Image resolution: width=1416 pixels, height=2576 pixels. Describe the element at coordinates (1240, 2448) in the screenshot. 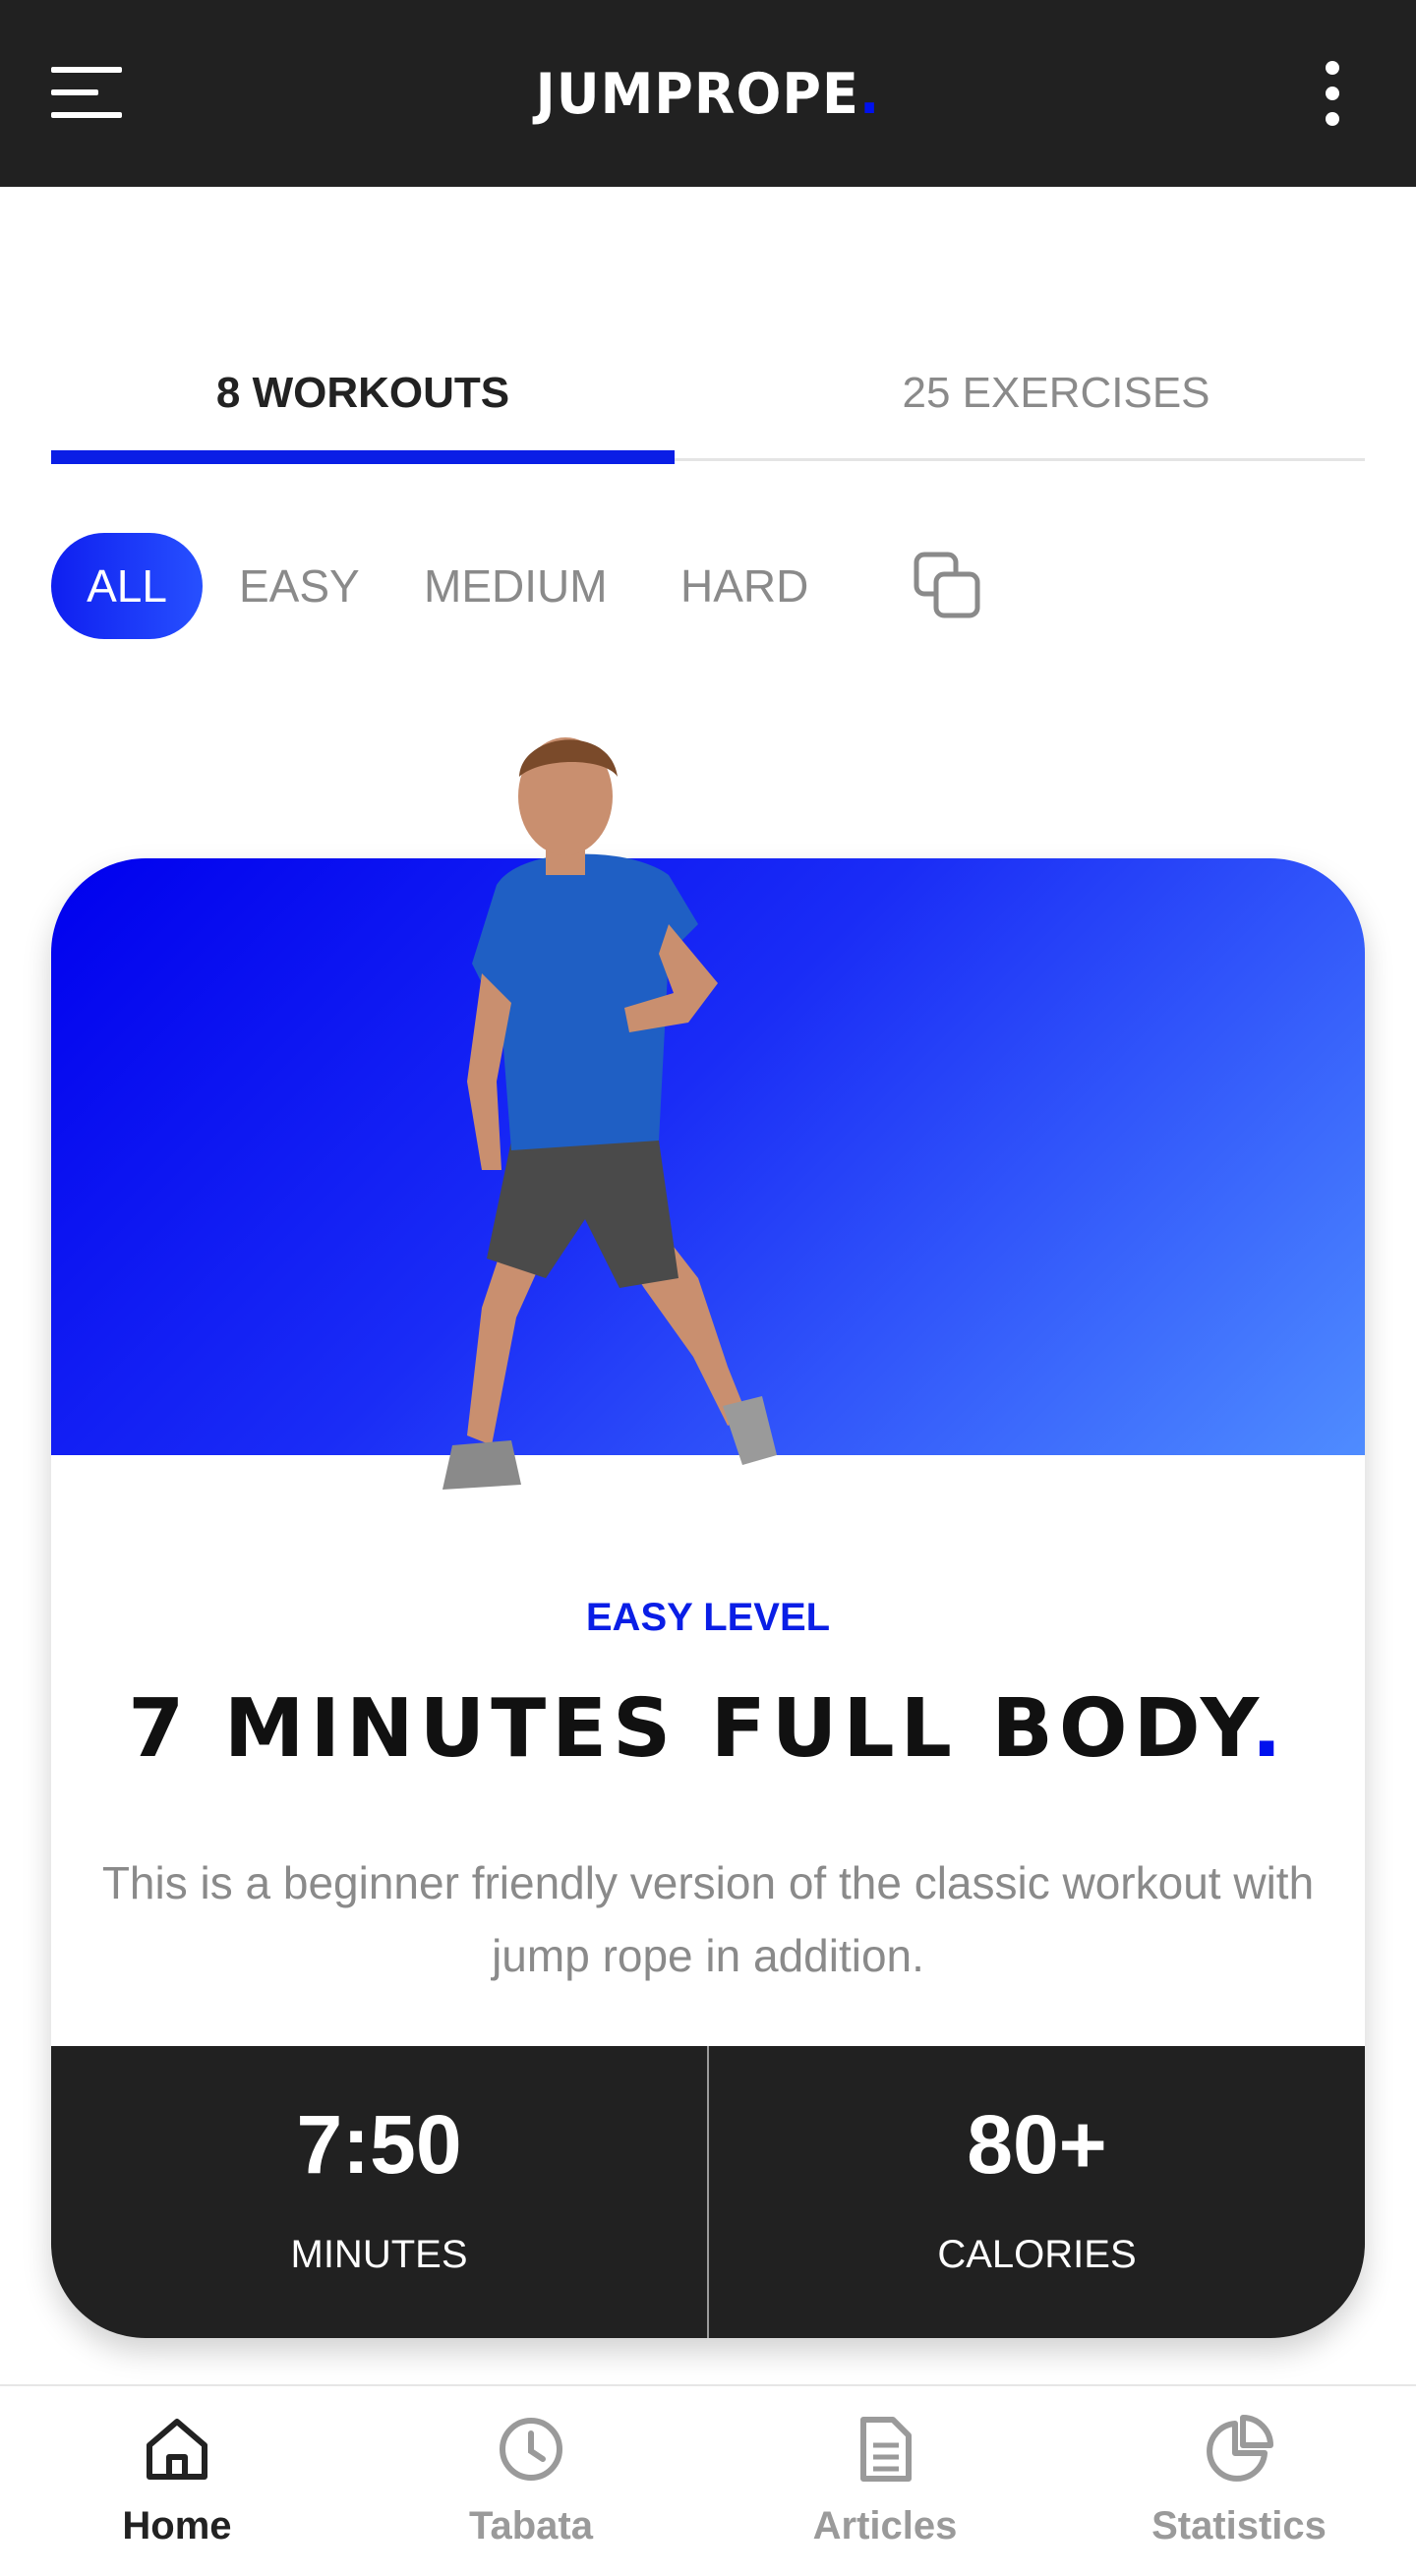

I see `pie-chart-icon` at that location.